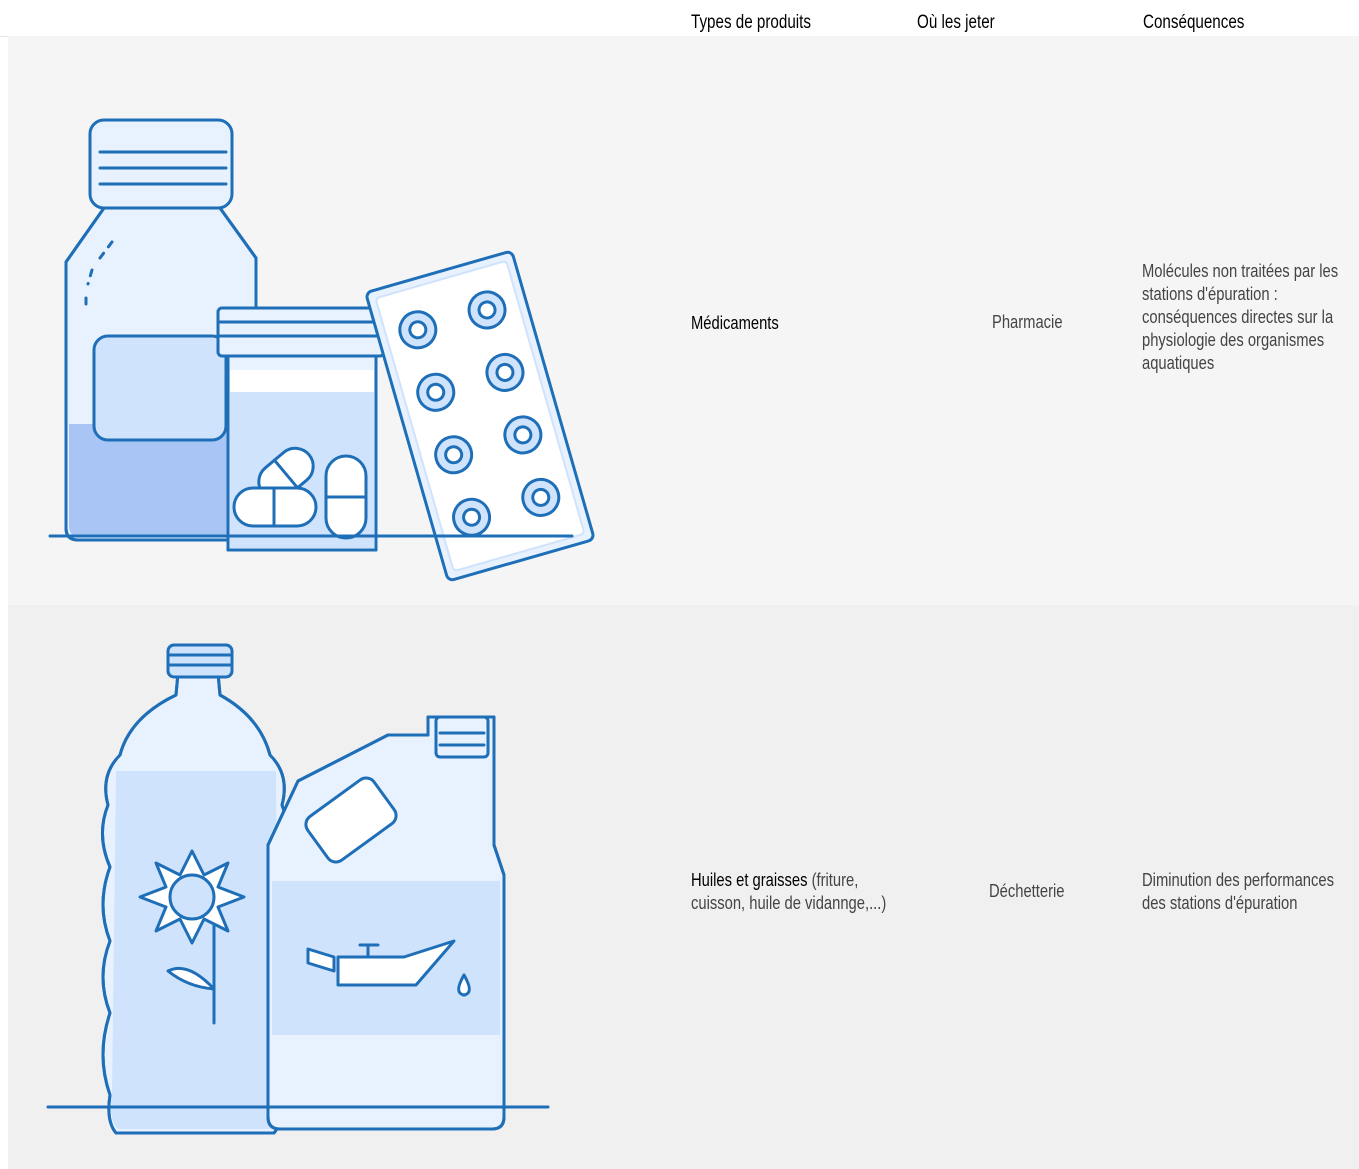 The width and height of the screenshot is (1359, 1169). What do you see at coordinates (749, 880) in the screenshot?
I see `product-type-name: Huiles et graisses` at bounding box center [749, 880].